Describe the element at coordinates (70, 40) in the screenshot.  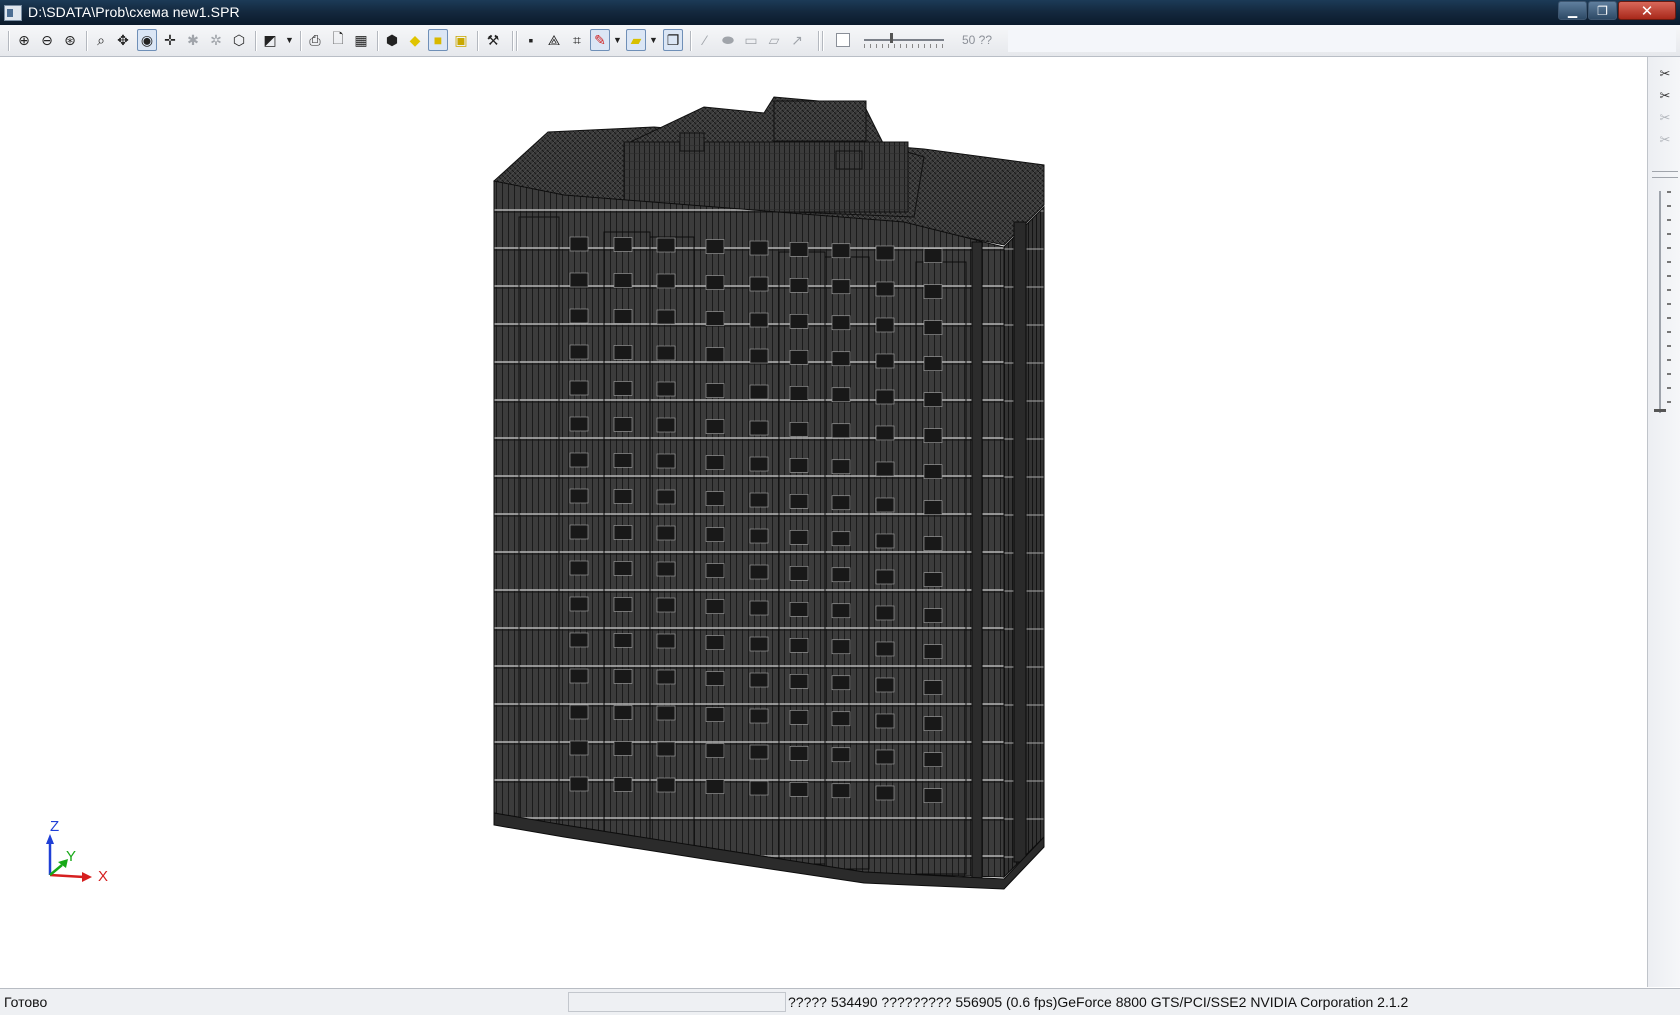
I see `zoom-window-icon: ⊛` at that location.